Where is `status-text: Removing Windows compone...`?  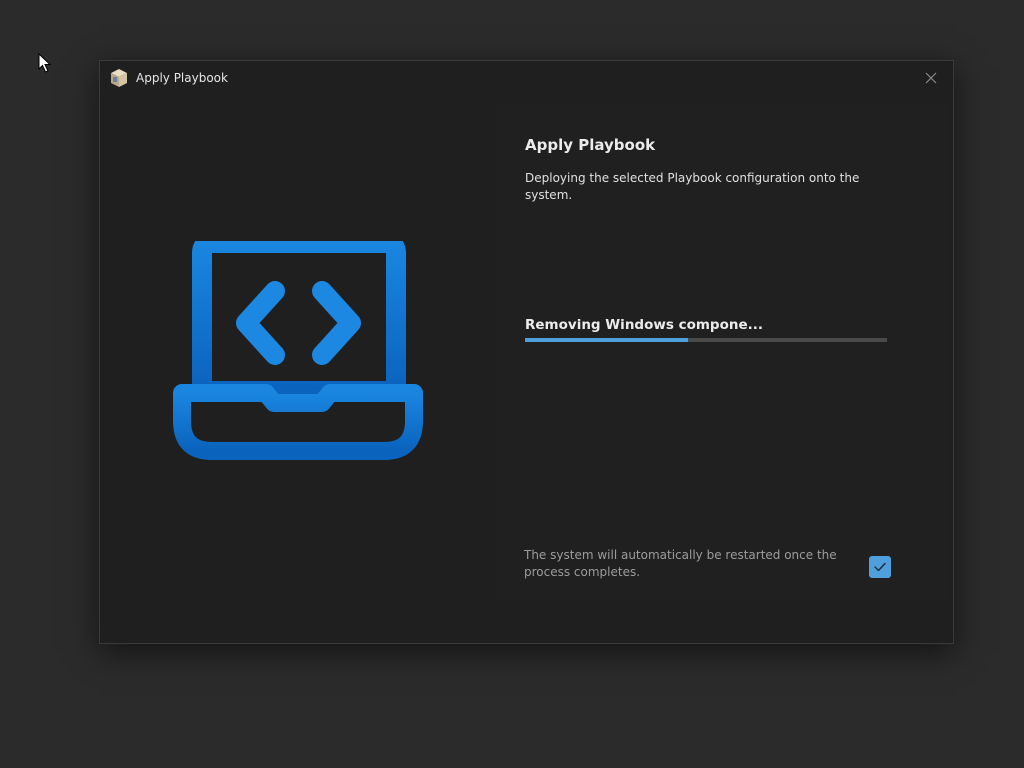
status-text: Removing Windows compone... is located at coordinates (644, 325).